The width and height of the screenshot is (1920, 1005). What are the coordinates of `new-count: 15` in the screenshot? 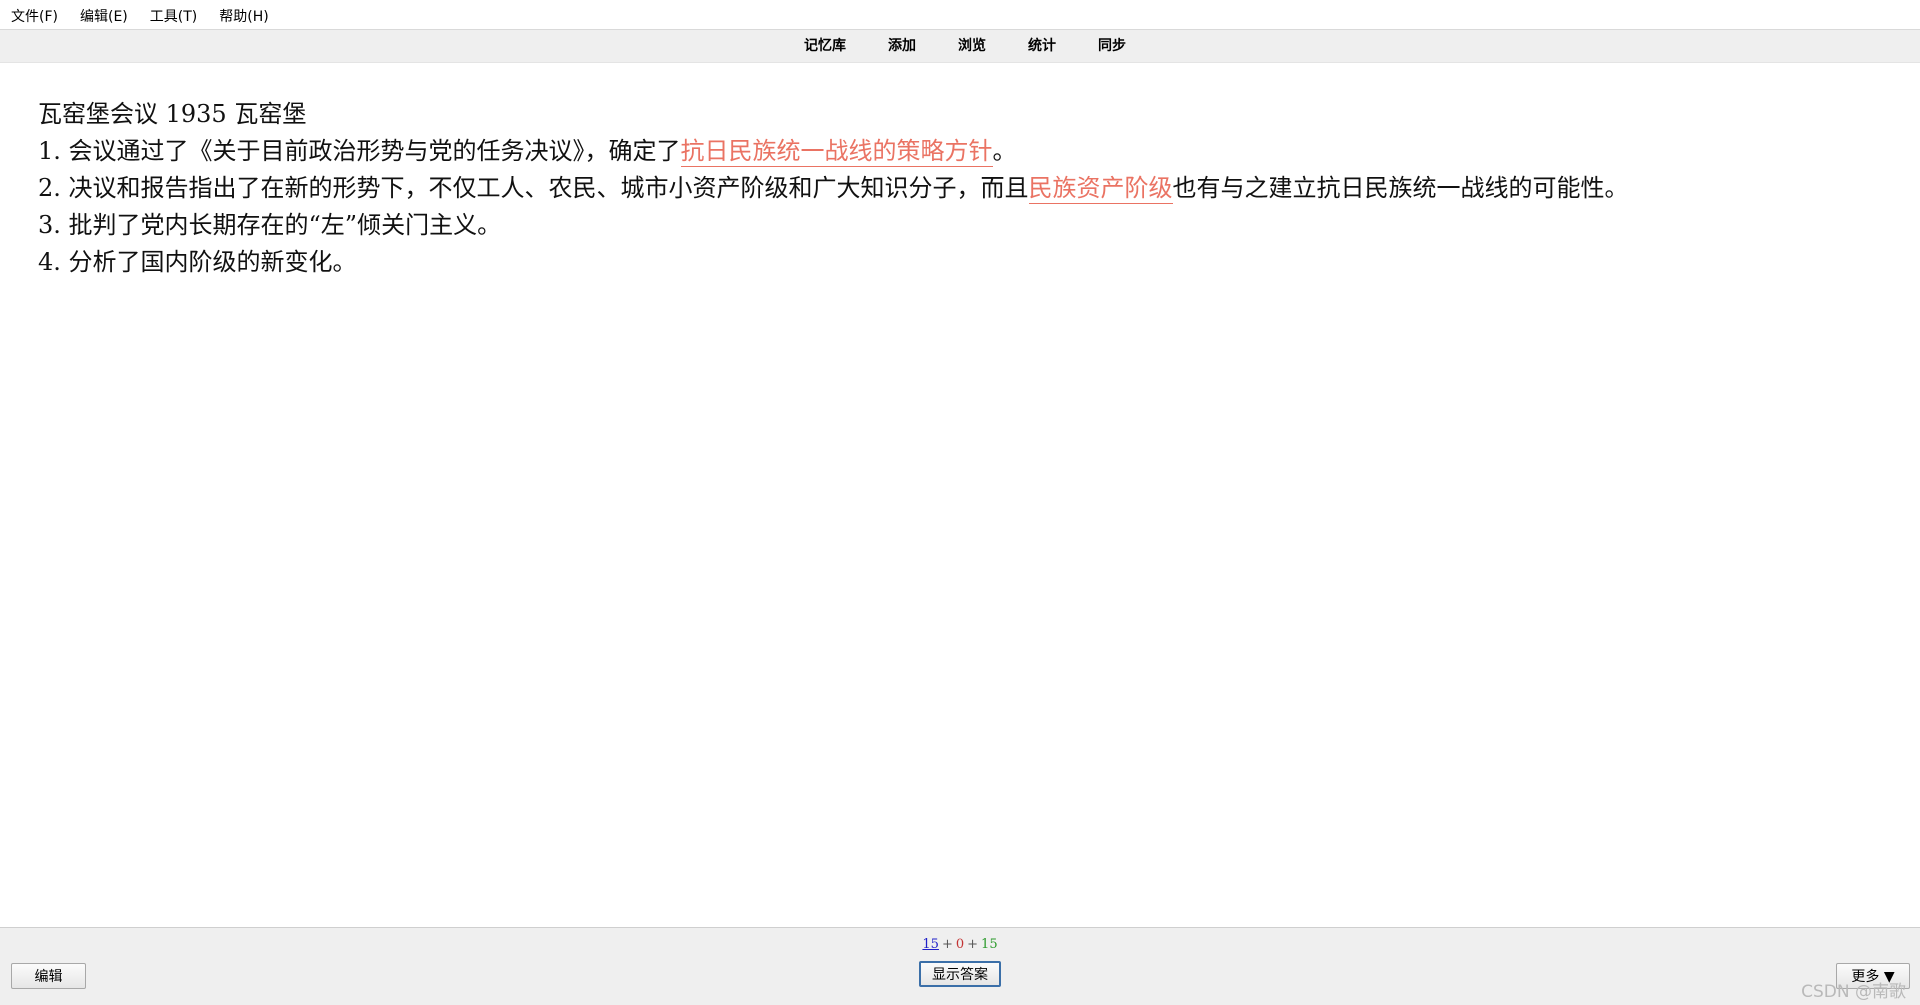 It's located at (930, 944).